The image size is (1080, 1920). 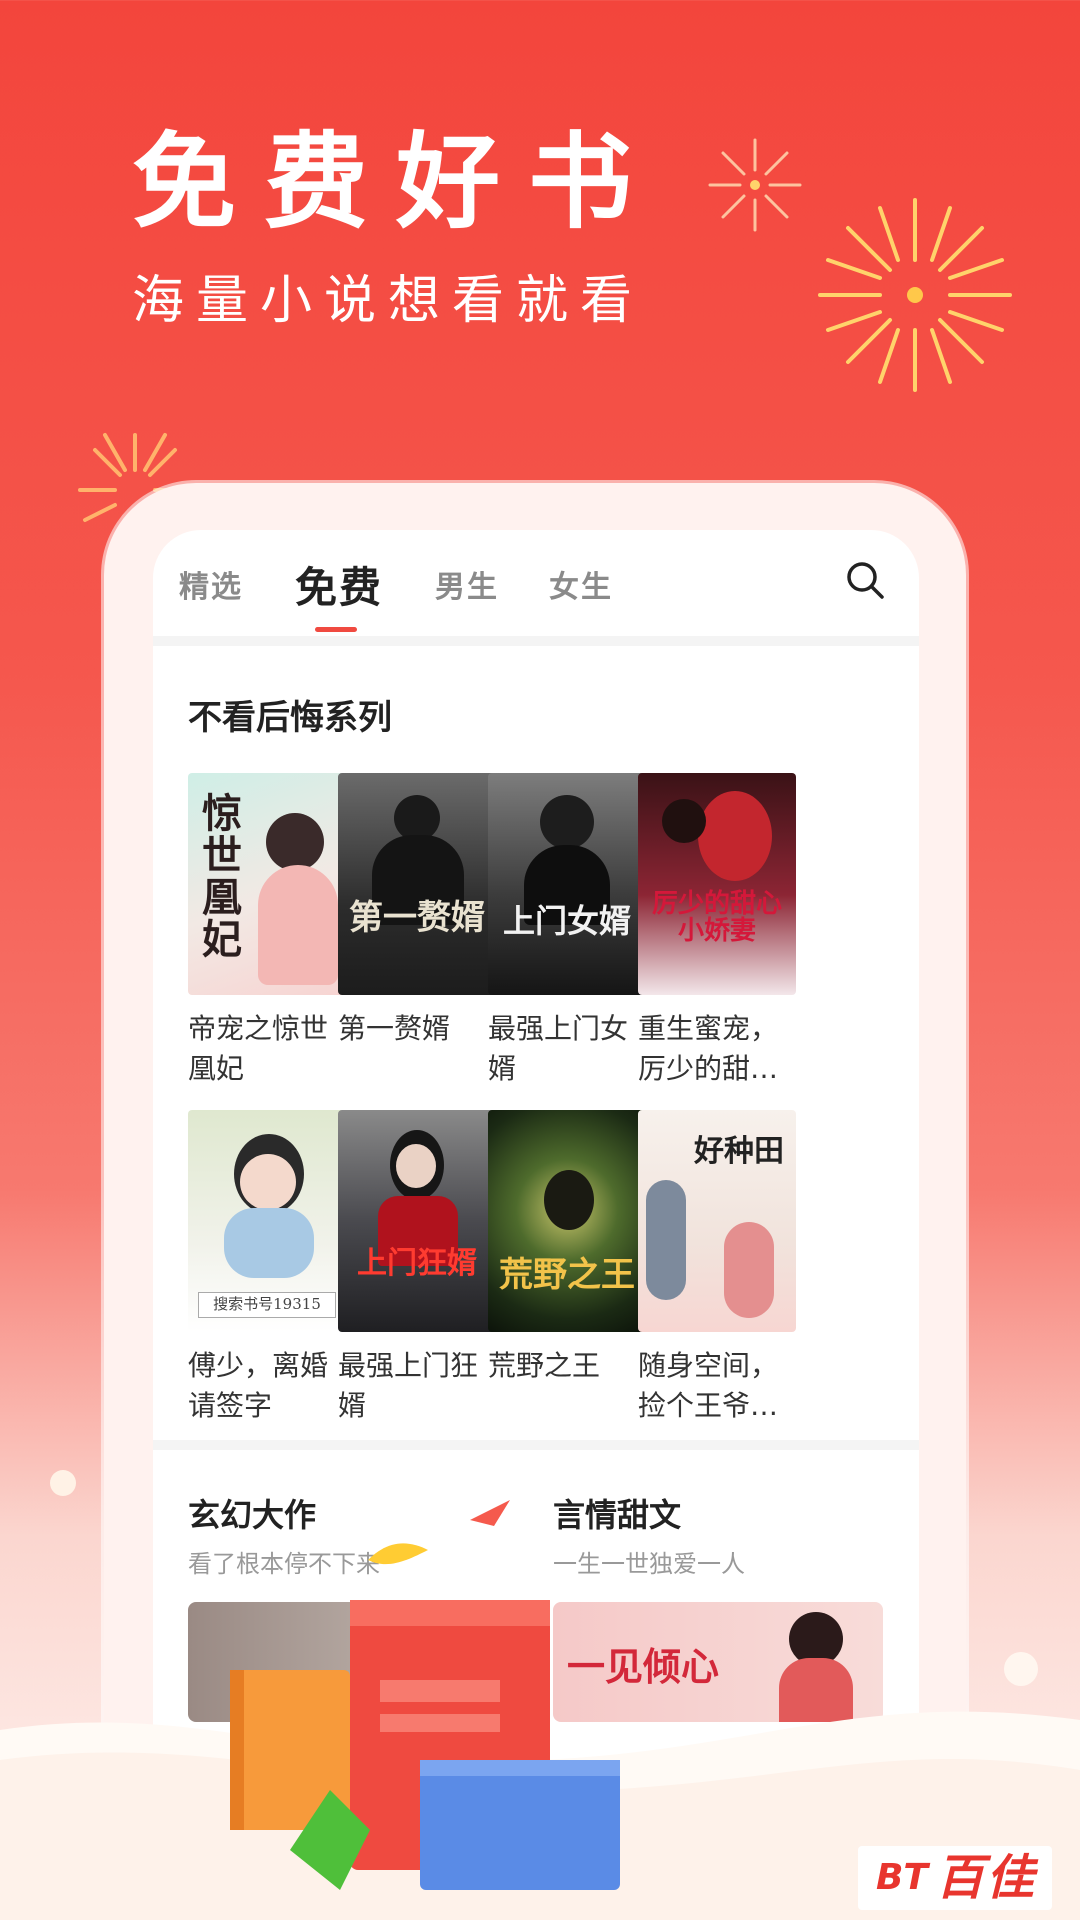 I want to click on category-title: 玄幻大作, so click(x=252, y=1513).